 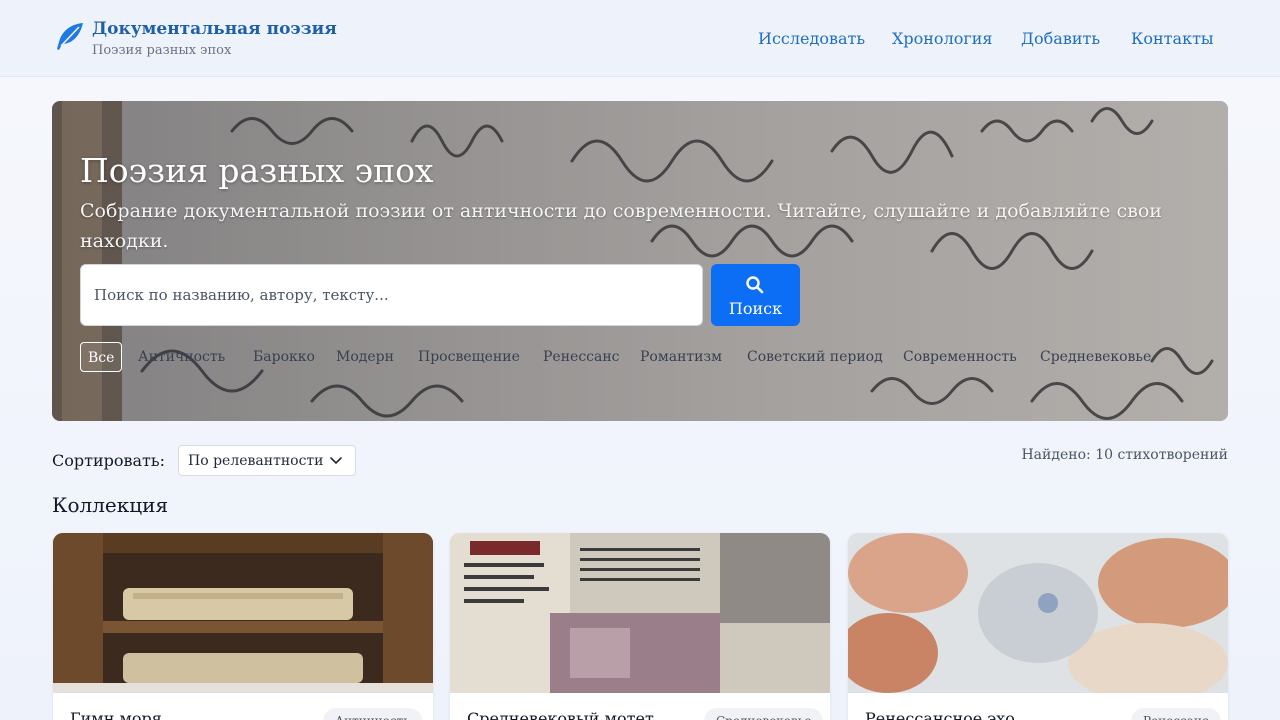 What do you see at coordinates (101, 357) in the screenshot?
I see `filter-chip-all: Все` at bounding box center [101, 357].